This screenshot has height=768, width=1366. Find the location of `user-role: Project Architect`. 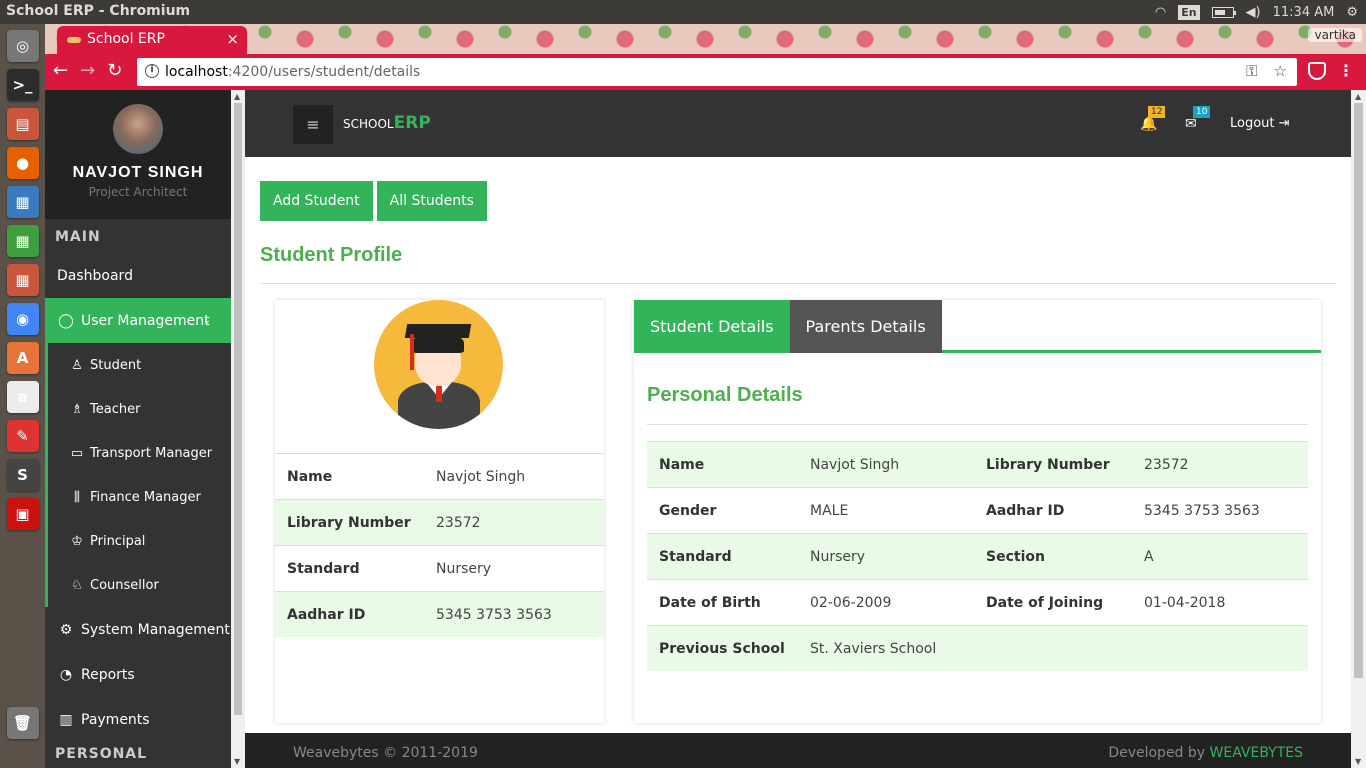

user-role: Project Architect is located at coordinates (138, 192).